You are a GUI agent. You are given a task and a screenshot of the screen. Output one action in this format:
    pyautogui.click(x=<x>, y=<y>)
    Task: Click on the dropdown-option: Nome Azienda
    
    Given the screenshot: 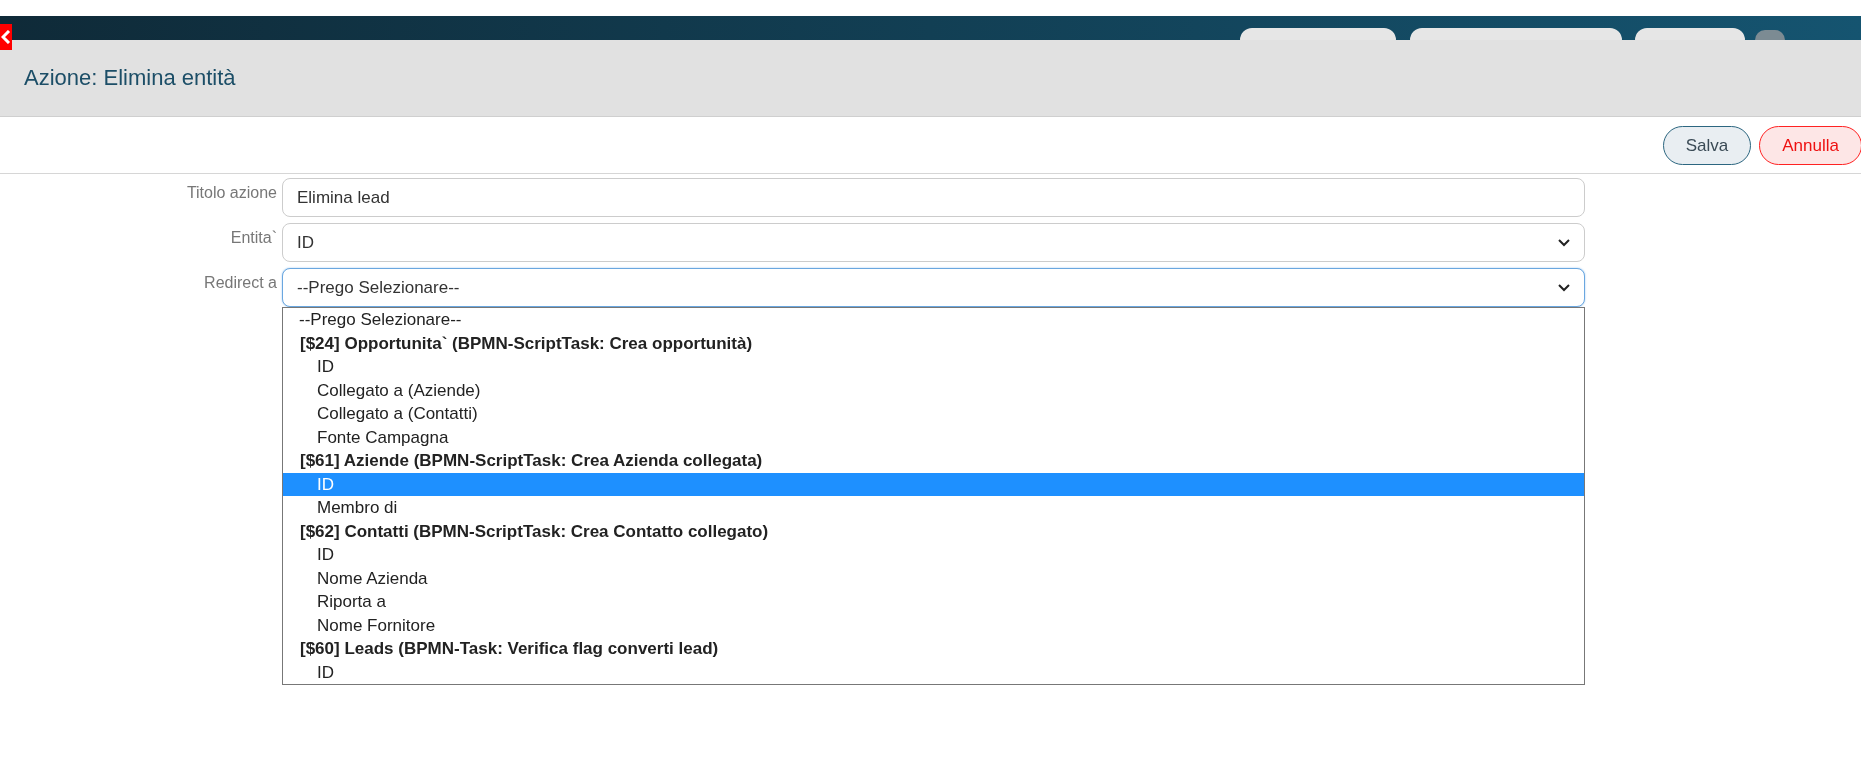 What is the action you would take?
    pyautogui.click(x=933, y=578)
    